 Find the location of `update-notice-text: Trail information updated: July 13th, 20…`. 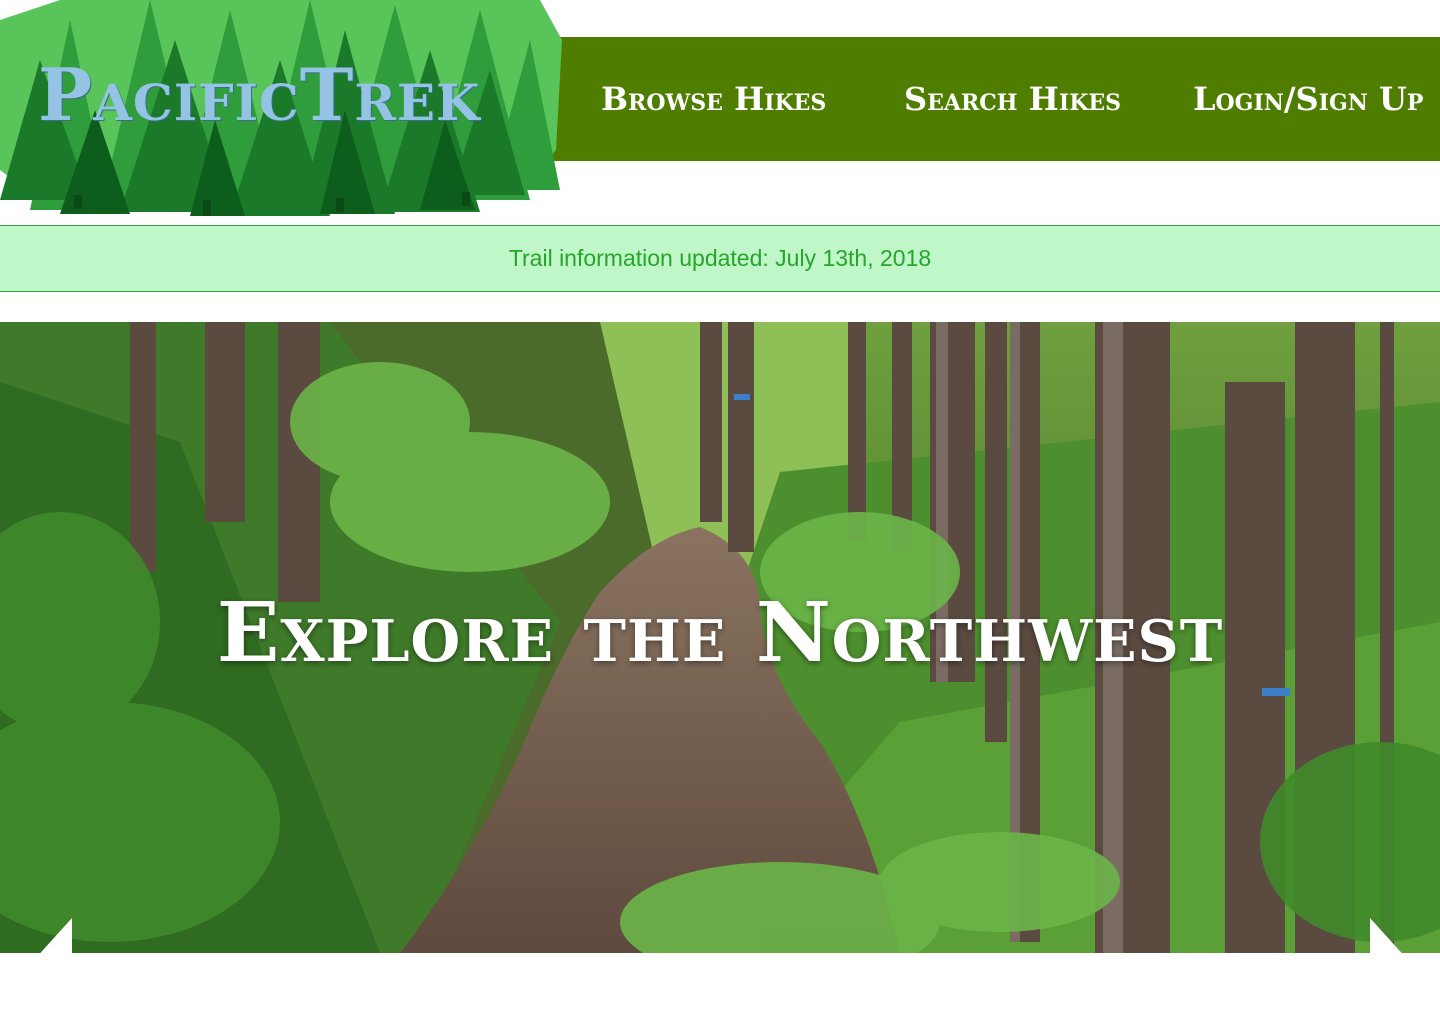

update-notice-text: Trail information updated: July 13th, 20… is located at coordinates (720, 258).